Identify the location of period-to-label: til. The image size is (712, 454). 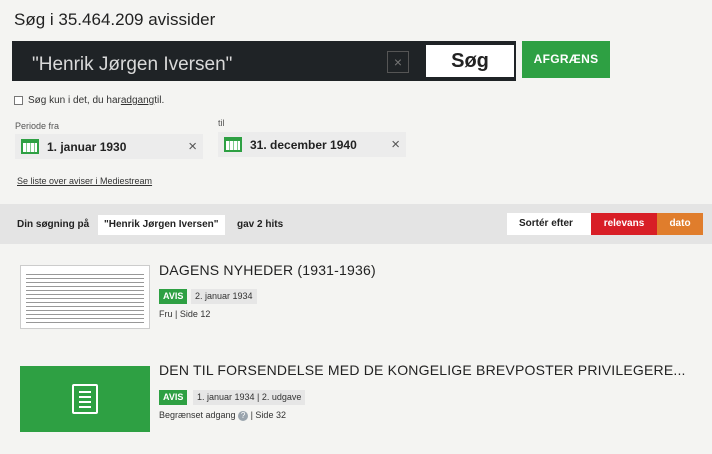
(221, 123).